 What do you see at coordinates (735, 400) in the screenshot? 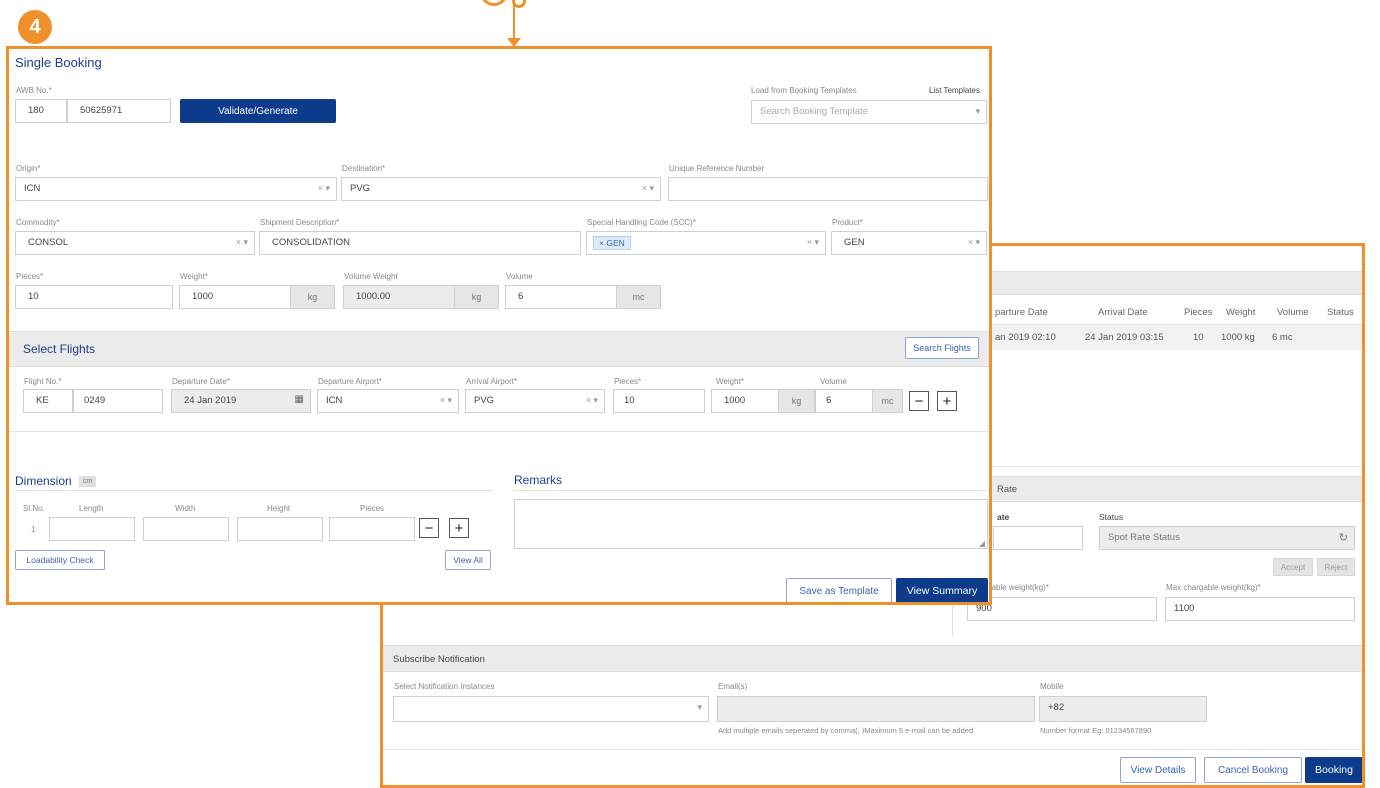
I see `flight-weight-value: 1000` at bounding box center [735, 400].